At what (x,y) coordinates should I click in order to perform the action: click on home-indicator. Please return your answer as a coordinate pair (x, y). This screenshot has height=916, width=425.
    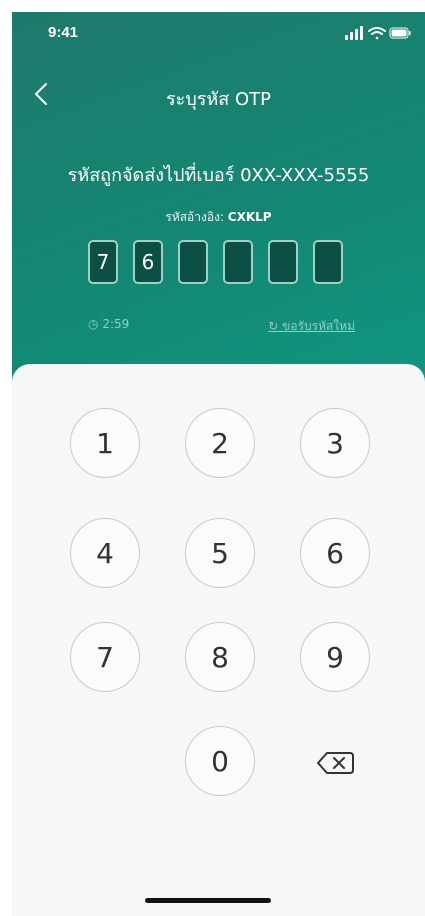
    Looking at the image, I should click on (208, 900).